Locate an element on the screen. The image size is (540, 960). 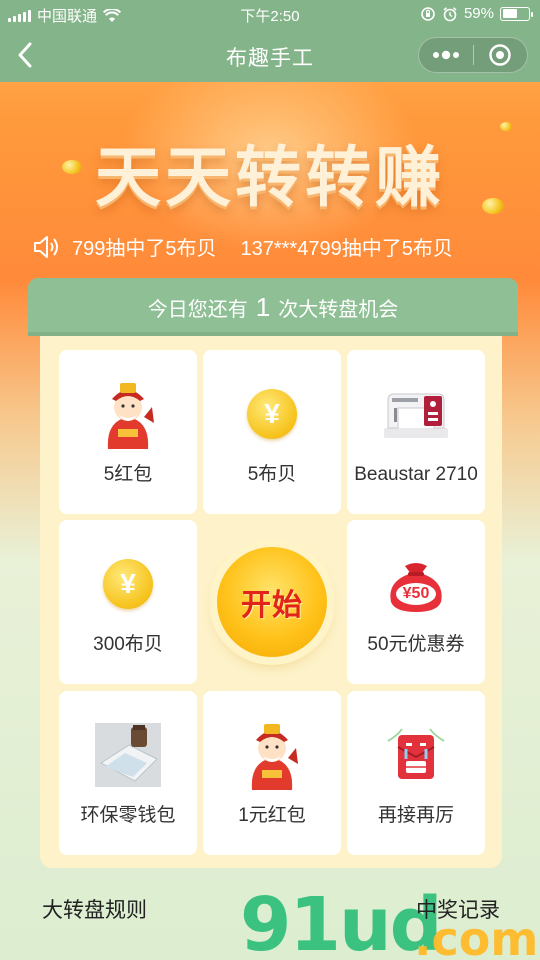
prize-cell: Beaustar 2710 is located at coordinates (416, 432).